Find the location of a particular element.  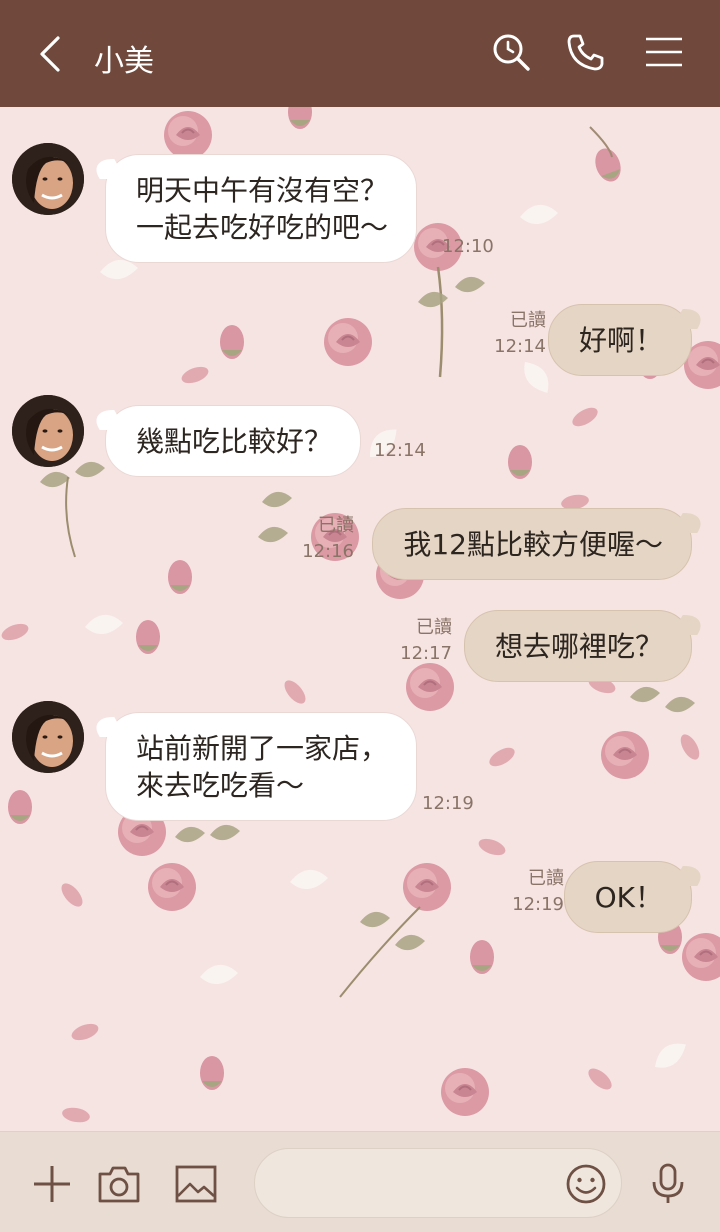

message-time: 12:10 is located at coordinates (468, 246).